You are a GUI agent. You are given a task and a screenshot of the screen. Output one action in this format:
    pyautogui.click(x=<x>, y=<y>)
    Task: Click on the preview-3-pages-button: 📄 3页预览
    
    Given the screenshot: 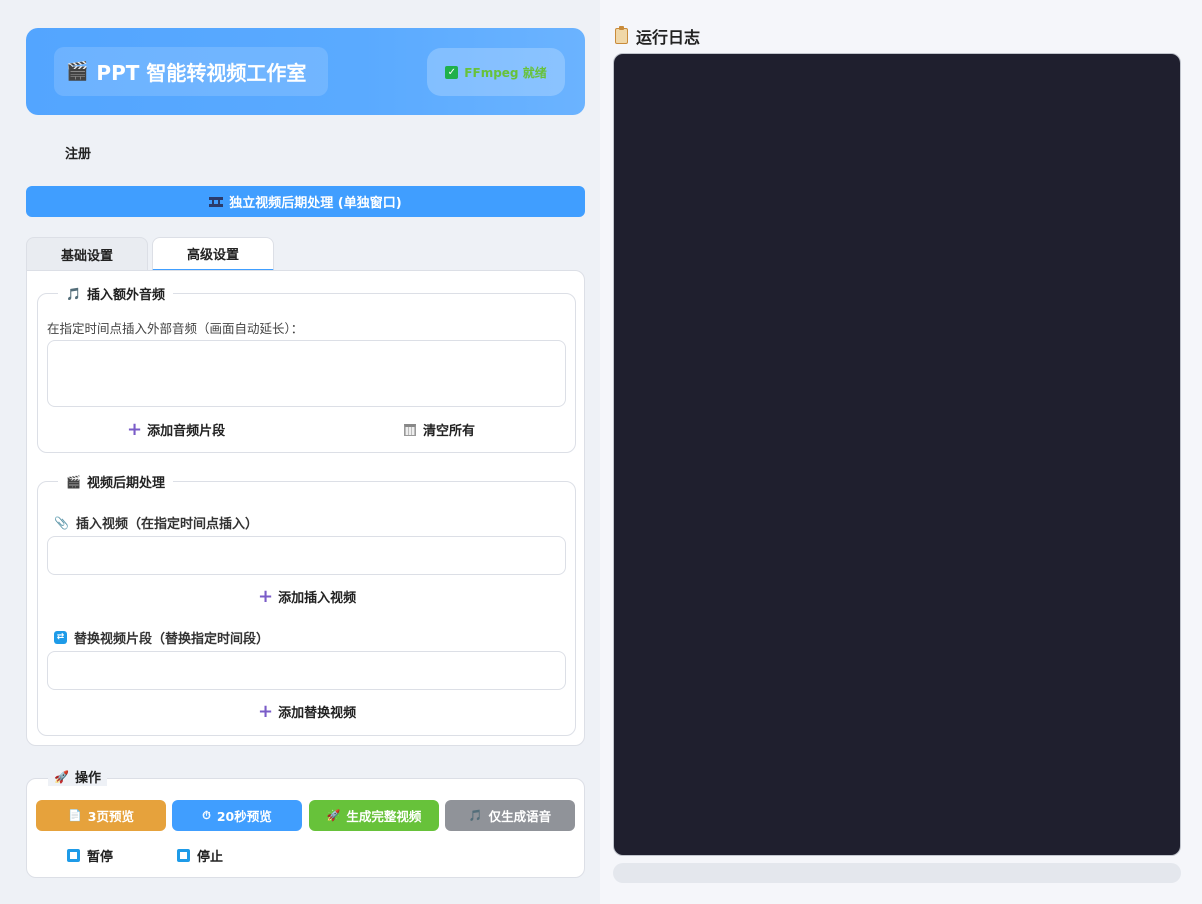 What is the action you would take?
    pyautogui.click(x=101, y=815)
    